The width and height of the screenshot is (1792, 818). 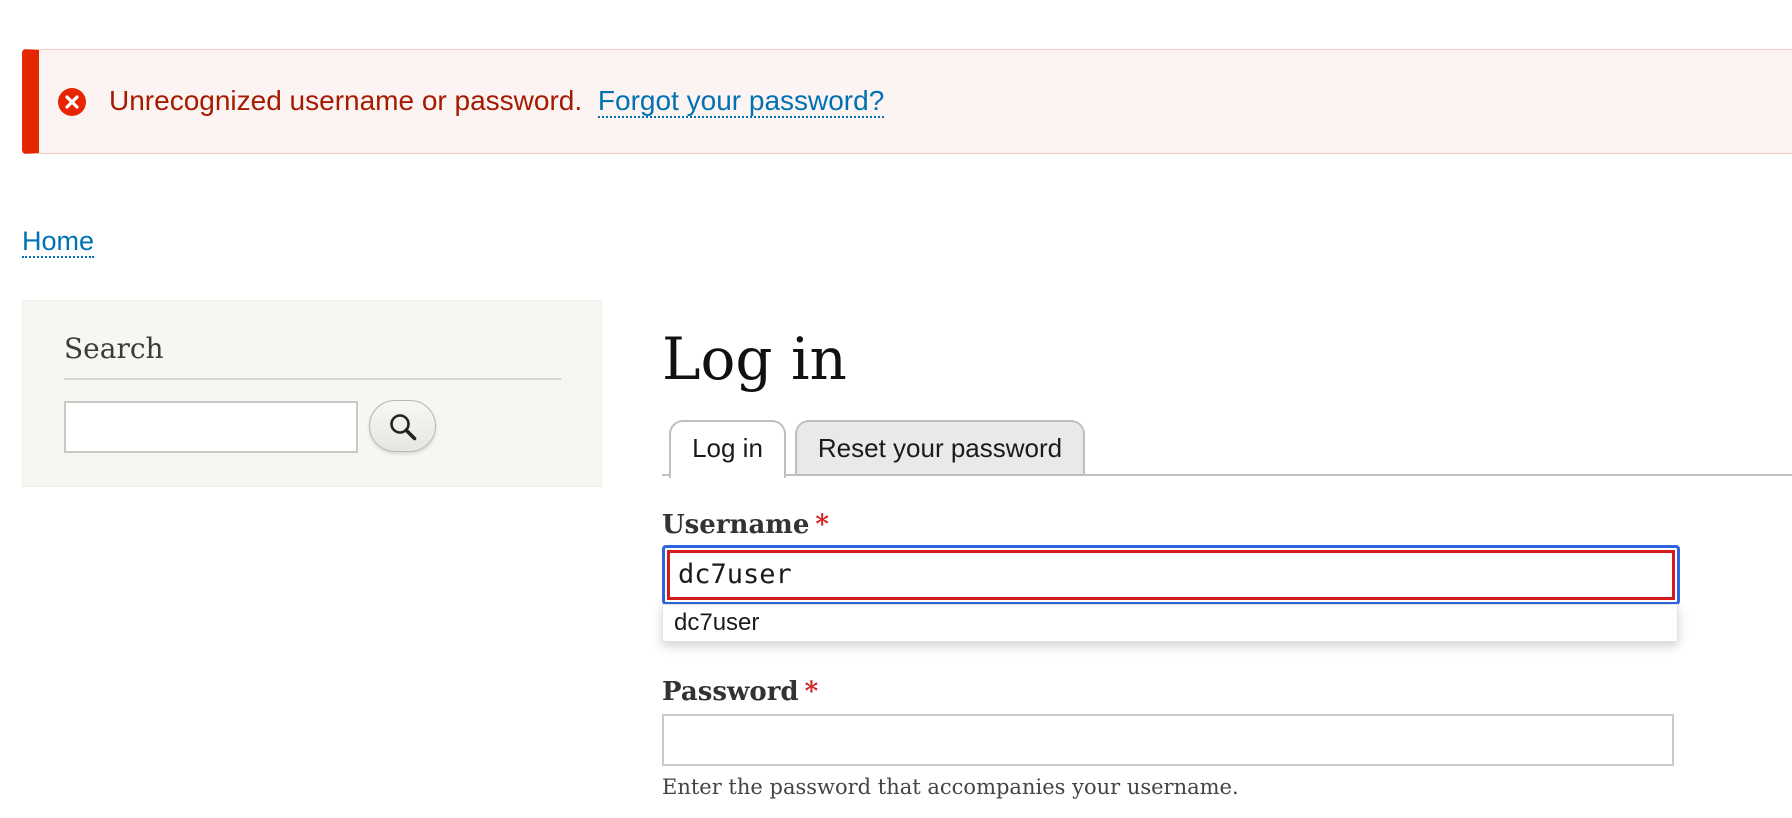 What do you see at coordinates (211, 427) in the screenshot?
I see `search-input` at bounding box center [211, 427].